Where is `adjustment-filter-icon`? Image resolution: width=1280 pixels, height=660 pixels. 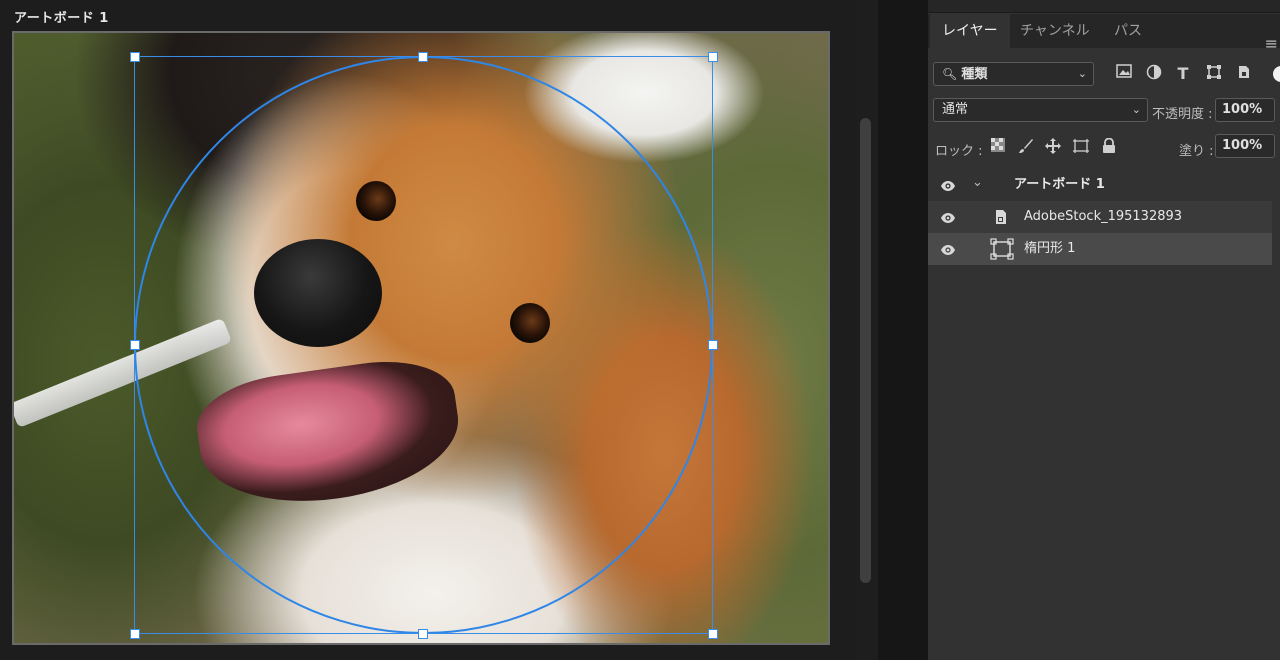
adjustment-filter-icon is located at coordinates (1154, 74).